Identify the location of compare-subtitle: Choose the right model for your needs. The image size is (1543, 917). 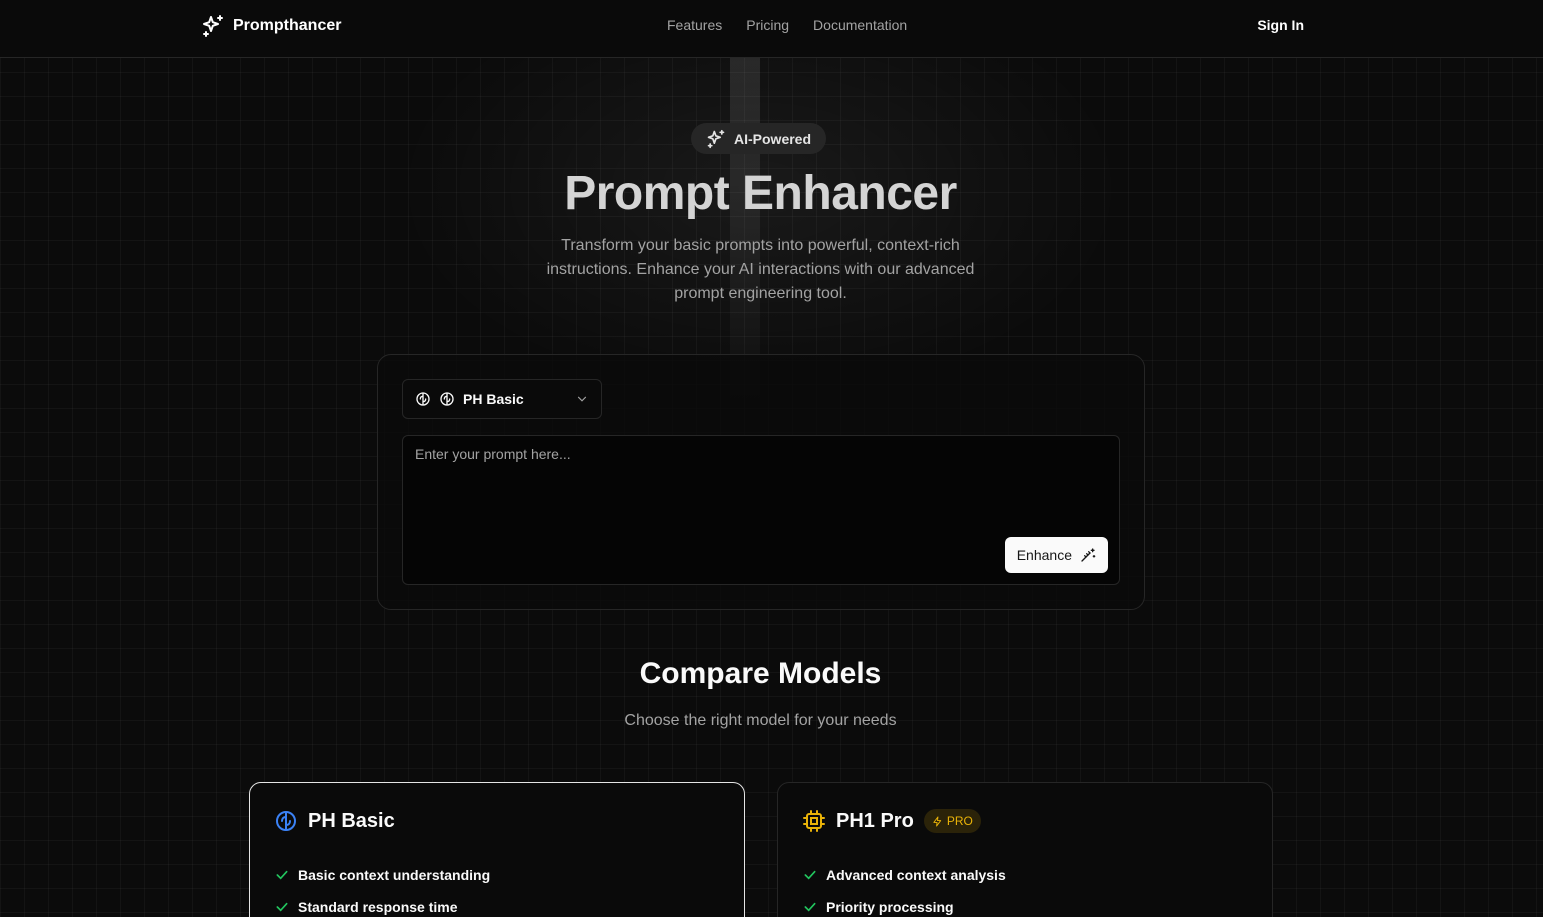
(760, 720).